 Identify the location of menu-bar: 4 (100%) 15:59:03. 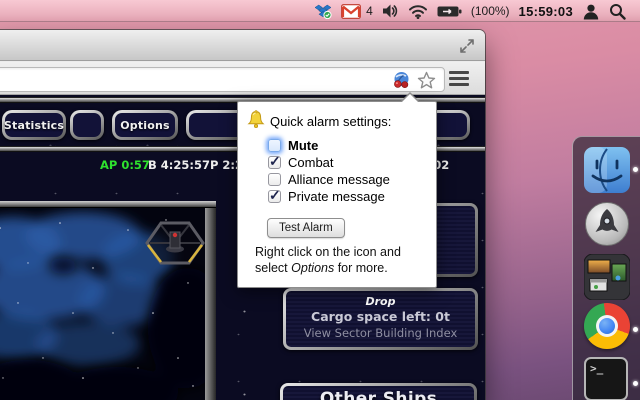
(320, 11).